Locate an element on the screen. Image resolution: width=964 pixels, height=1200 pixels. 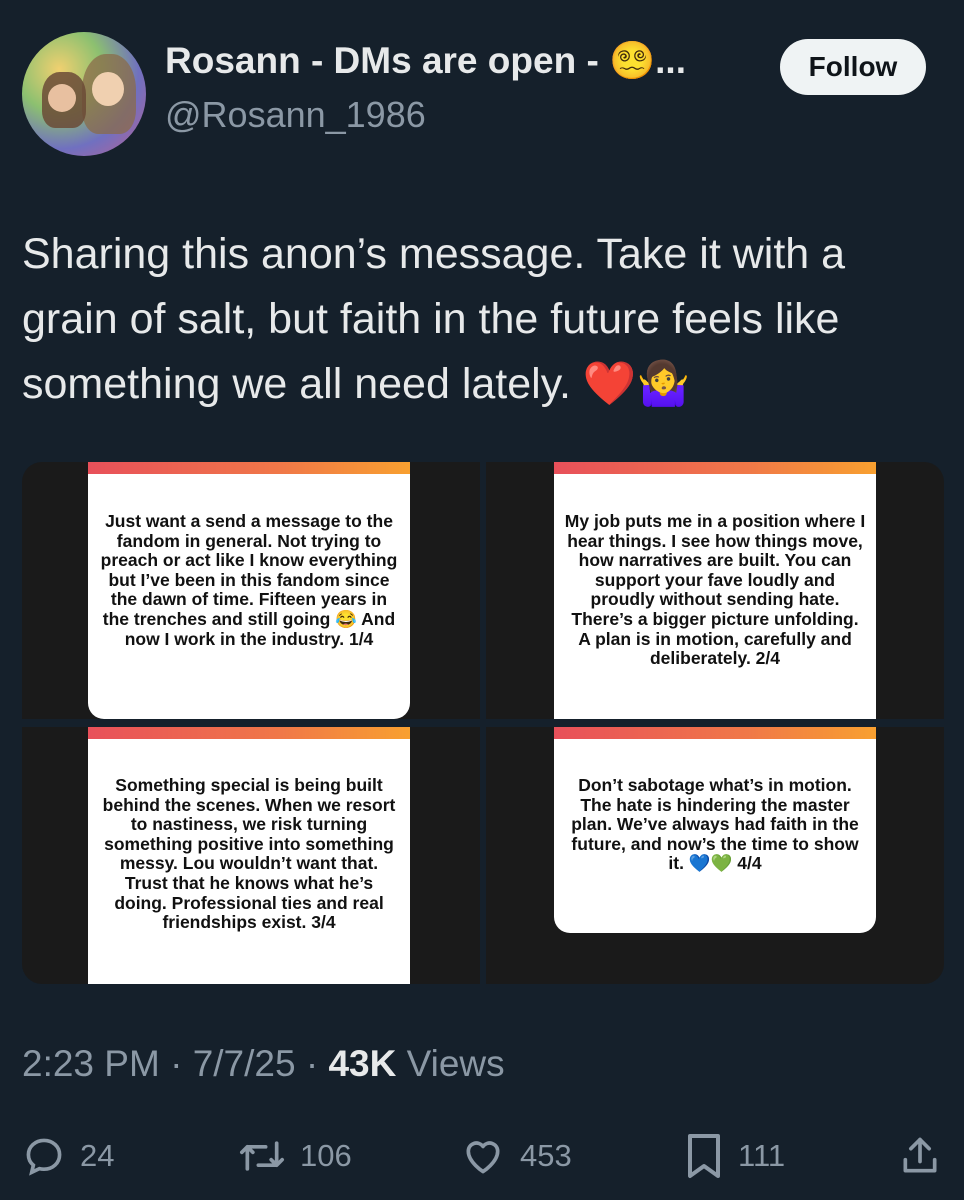
views-label: Views is located at coordinates (450, 1063).